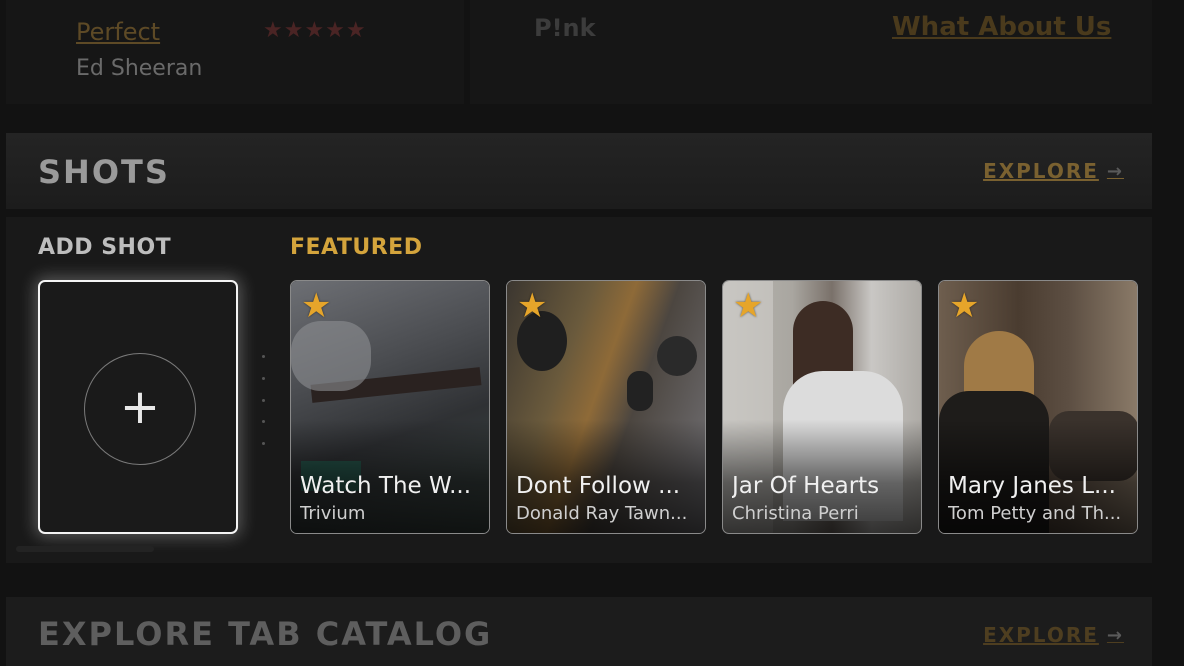 The height and width of the screenshot is (666, 1184). What do you see at coordinates (579, 171) in the screenshot?
I see `shots-section-header: SHOTS EXPLORE →` at bounding box center [579, 171].